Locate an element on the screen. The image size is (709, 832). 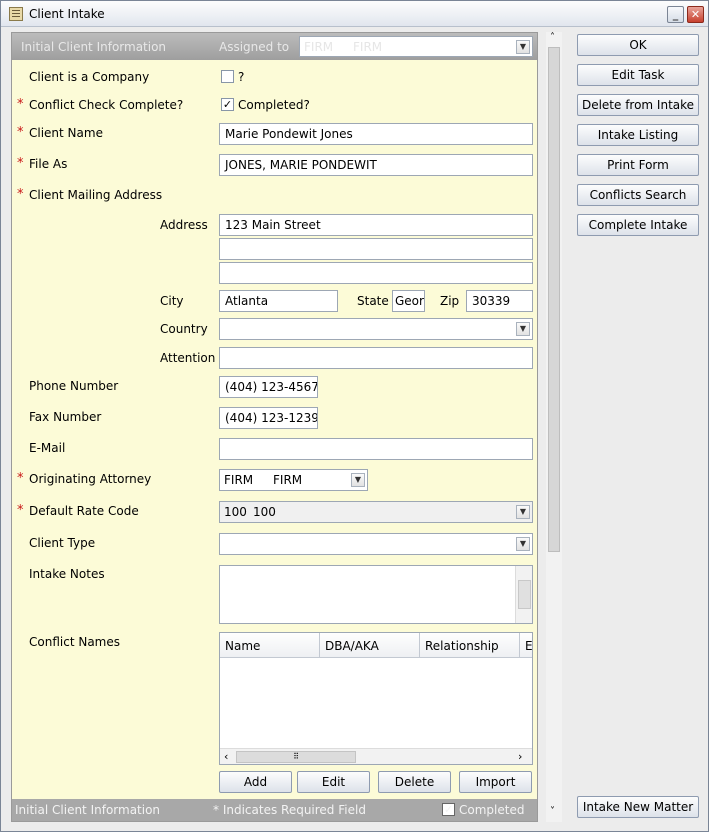
attention-label: Attention is located at coordinates (188, 358).